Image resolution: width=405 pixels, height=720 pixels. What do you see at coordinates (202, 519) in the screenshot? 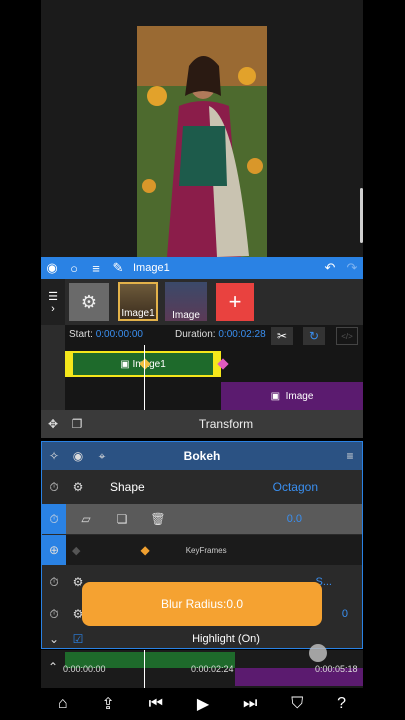
I see `keyframe-toolbar: ⏱ ▱ ❏ 🗑 0.0` at bounding box center [202, 519].